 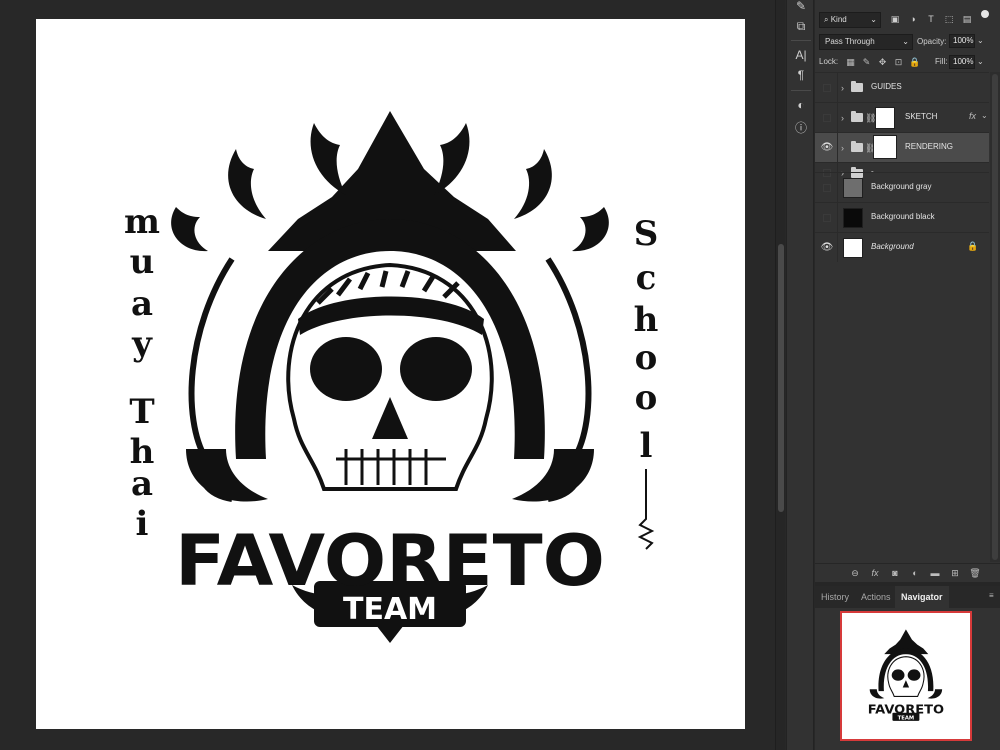 I want to click on fill-label: Fill:, so click(x=941, y=61).